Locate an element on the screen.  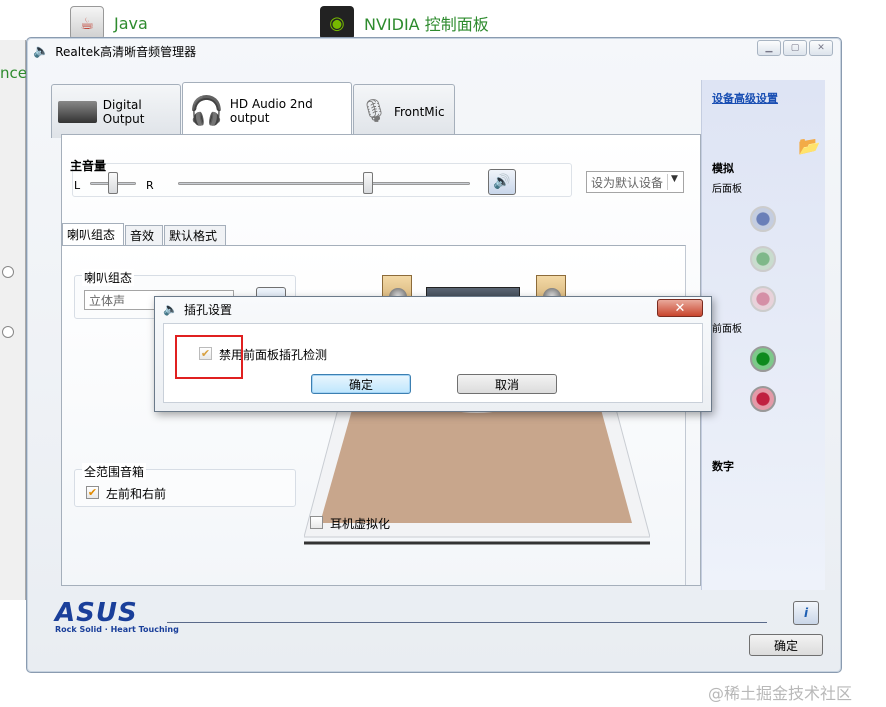
nvidia-icon: ◉ is located at coordinates (337, 23).